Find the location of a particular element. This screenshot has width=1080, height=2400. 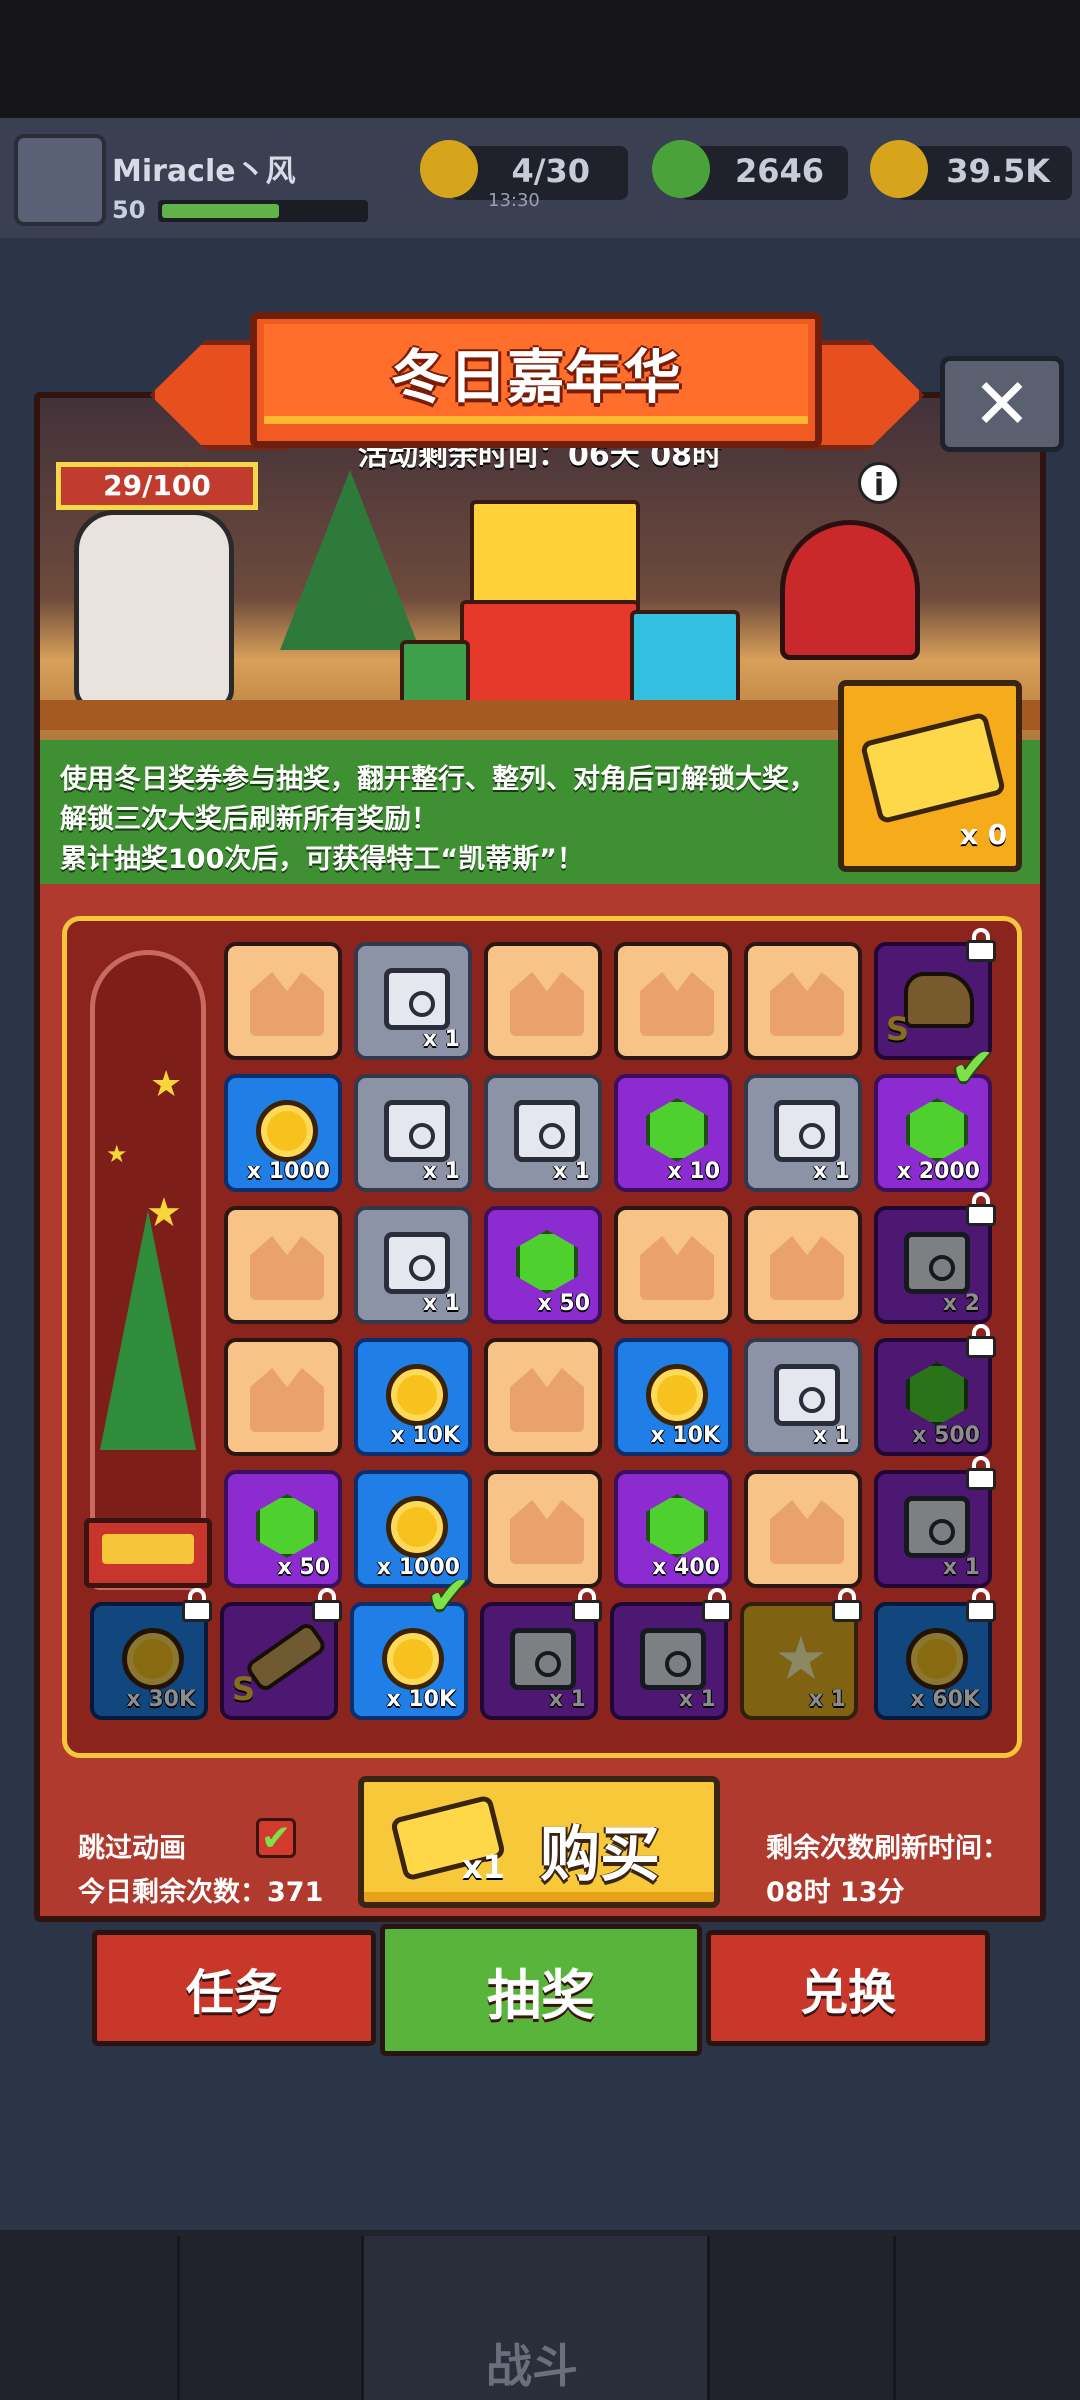

tab-lottery: 抽奖 is located at coordinates (541, 1990).